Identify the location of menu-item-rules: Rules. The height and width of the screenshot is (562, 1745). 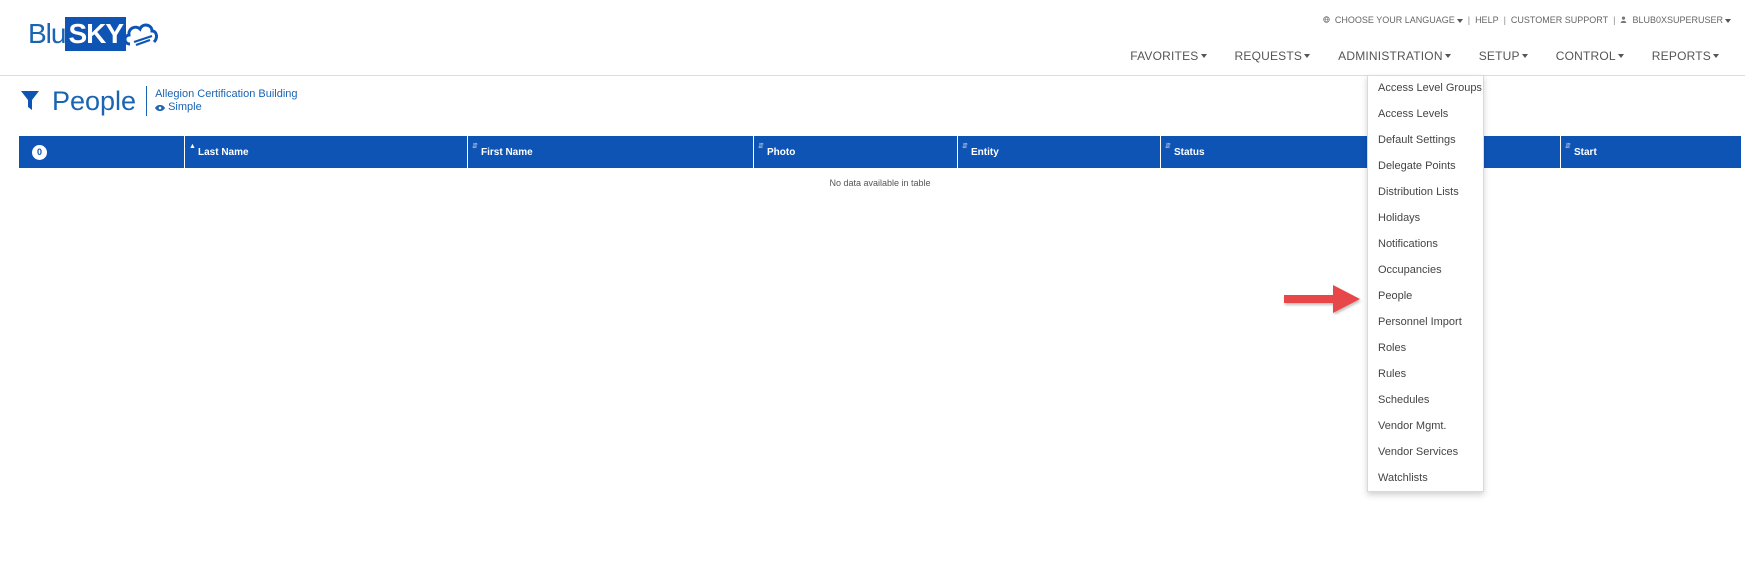
(1392, 374).